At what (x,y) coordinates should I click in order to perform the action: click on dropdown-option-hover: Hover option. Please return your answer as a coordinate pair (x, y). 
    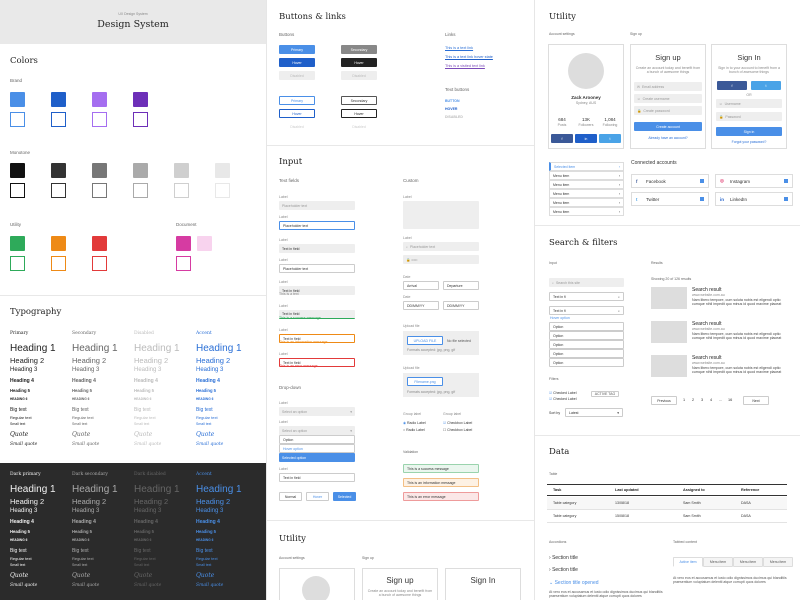
    Looking at the image, I should click on (317, 448).